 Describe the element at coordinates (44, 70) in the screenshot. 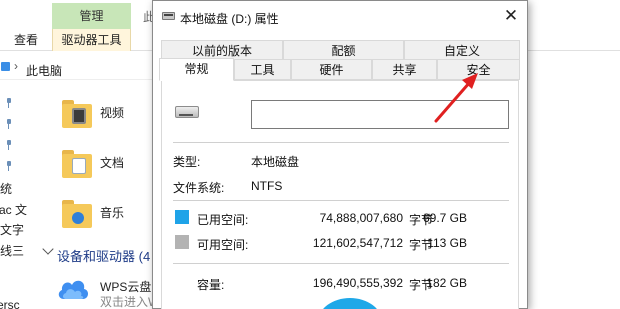

I see `breadcrumb: 此电脑` at that location.